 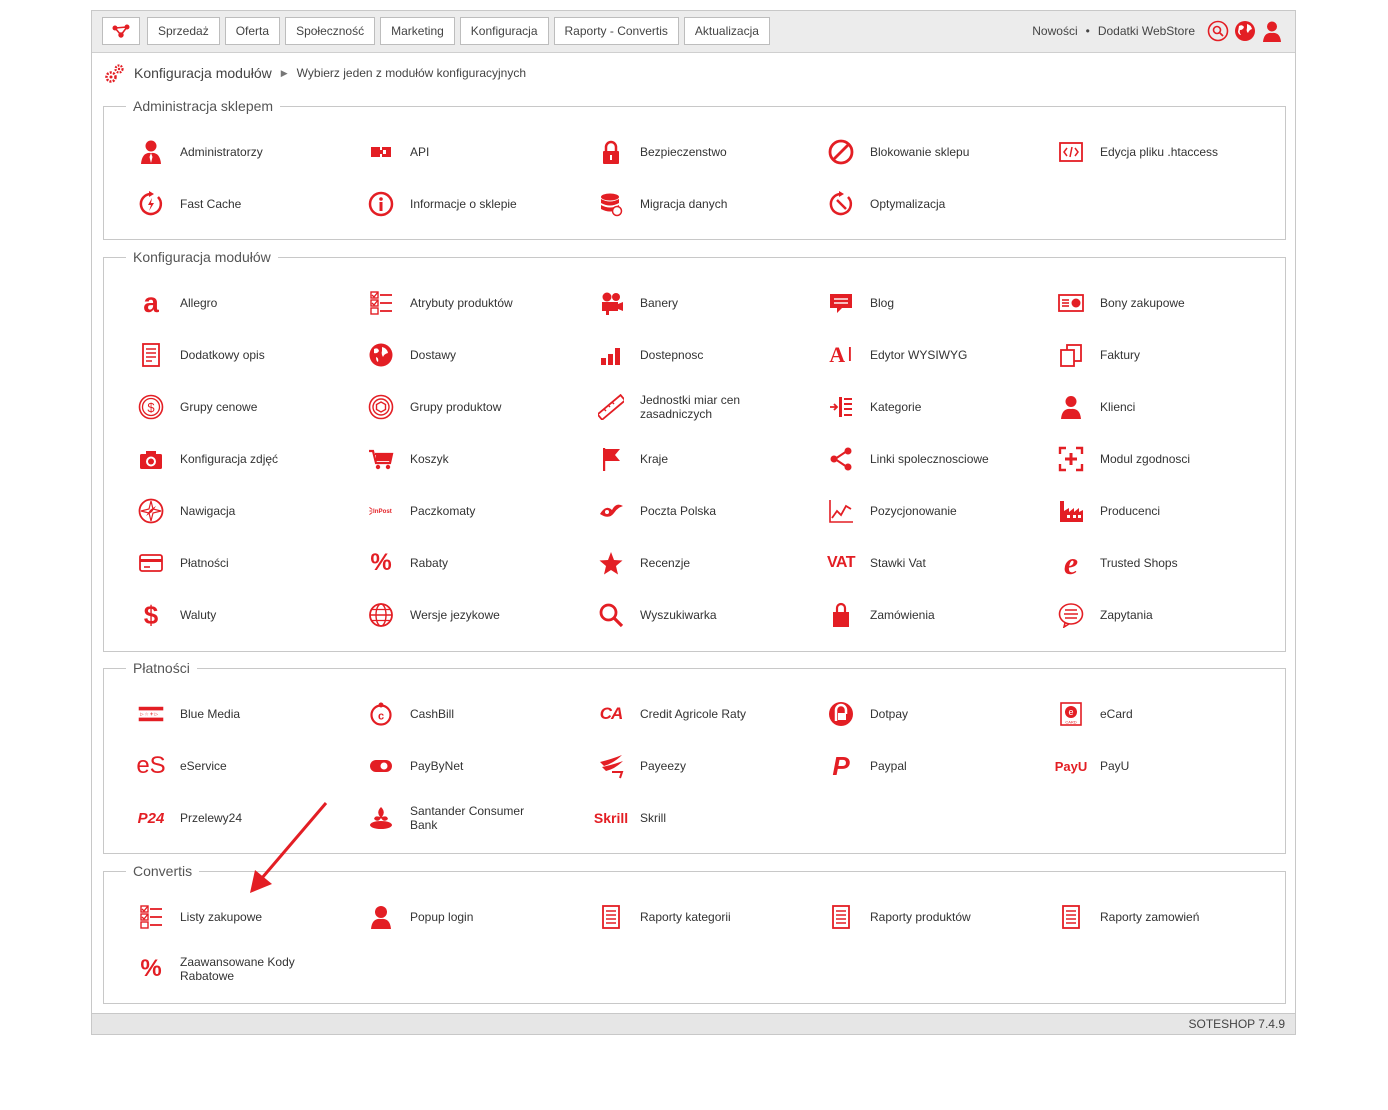 I want to click on module-paybynet: PayByNet, so click(x=462, y=766).